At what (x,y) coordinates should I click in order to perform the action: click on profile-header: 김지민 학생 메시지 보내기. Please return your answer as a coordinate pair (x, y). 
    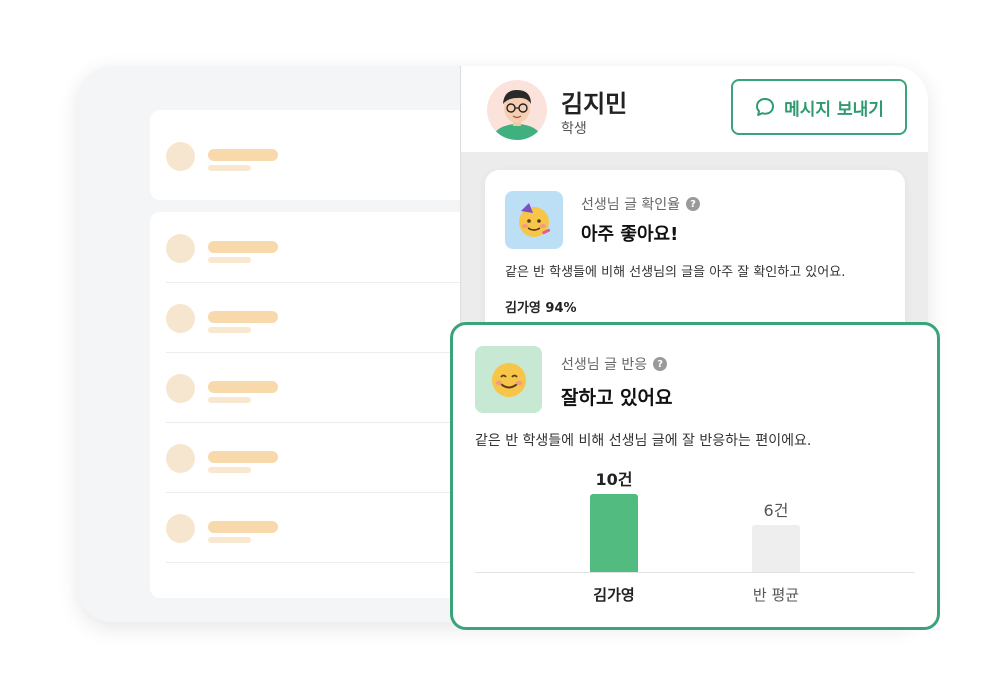
    Looking at the image, I should click on (694, 109).